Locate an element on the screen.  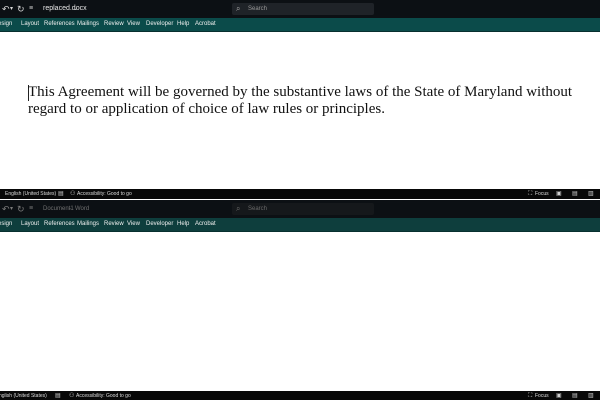
language-indicator: English (United States) is located at coordinates (30, 194).